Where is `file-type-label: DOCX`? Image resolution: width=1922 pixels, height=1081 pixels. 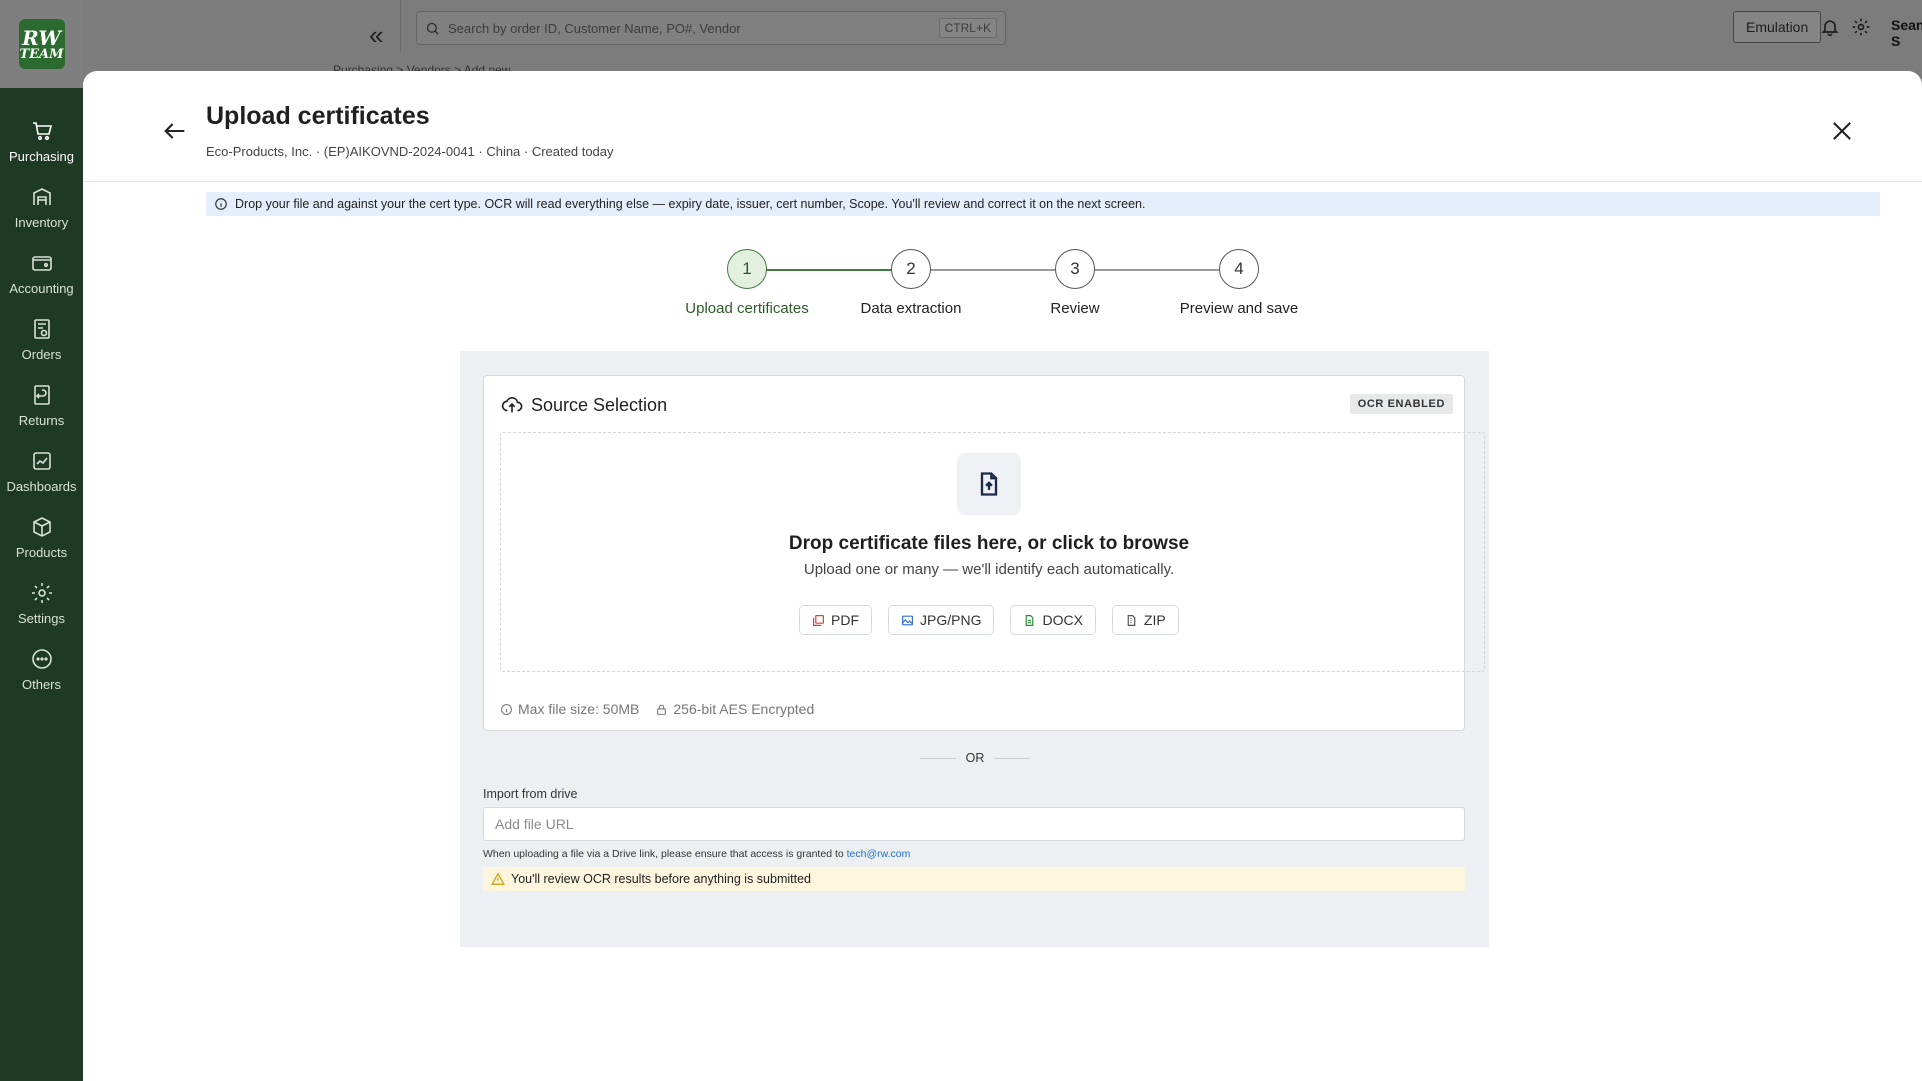
file-type-label: DOCX is located at coordinates (1062, 620).